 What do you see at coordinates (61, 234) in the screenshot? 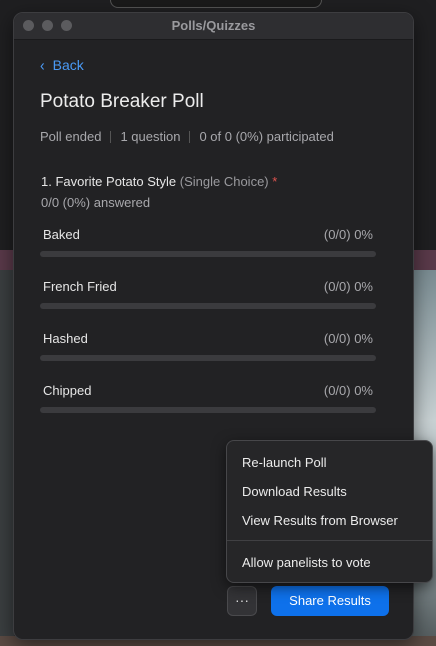
I see `option-label: Baked` at bounding box center [61, 234].